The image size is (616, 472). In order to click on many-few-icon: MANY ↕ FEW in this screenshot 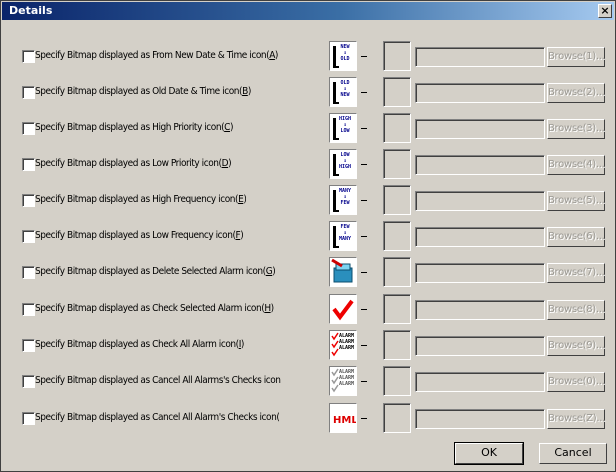, I will do `click(343, 200)`.